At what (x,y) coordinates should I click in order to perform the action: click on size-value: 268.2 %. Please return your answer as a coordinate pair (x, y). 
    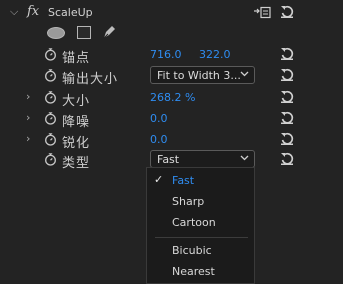
    Looking at the image, I should click on (172, 97).